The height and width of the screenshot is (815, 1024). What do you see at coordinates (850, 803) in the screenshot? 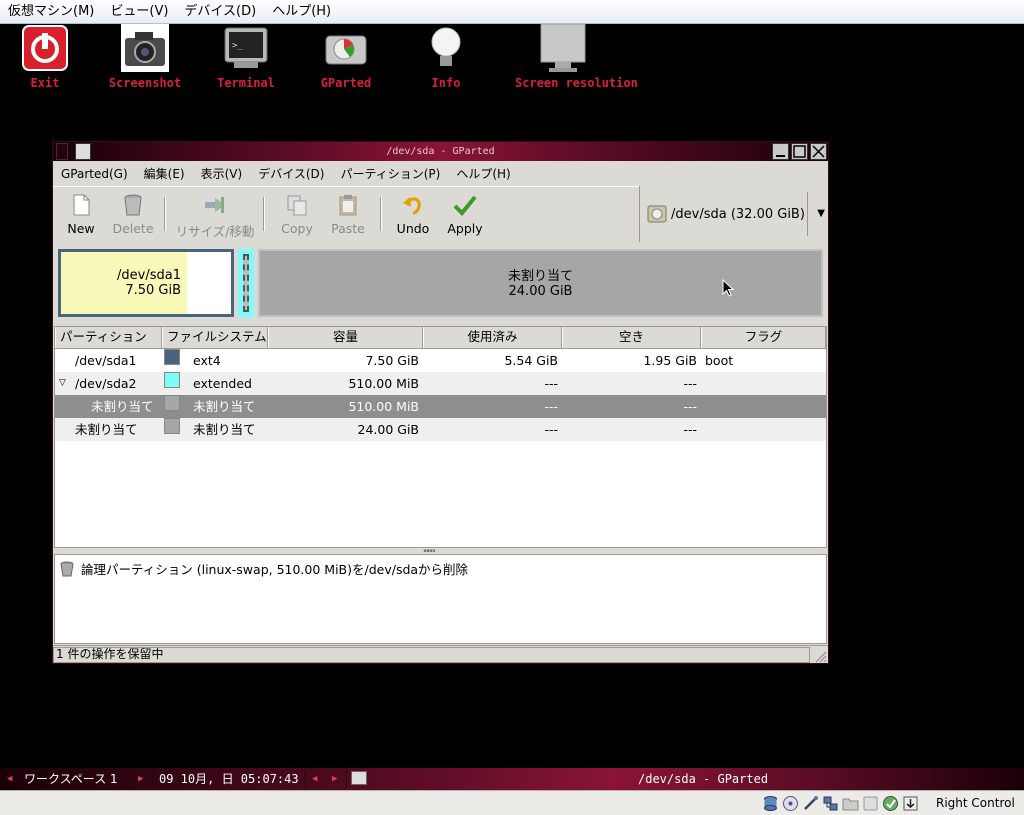
I see `shared-folder-icon` at bounding box center [850, 803].